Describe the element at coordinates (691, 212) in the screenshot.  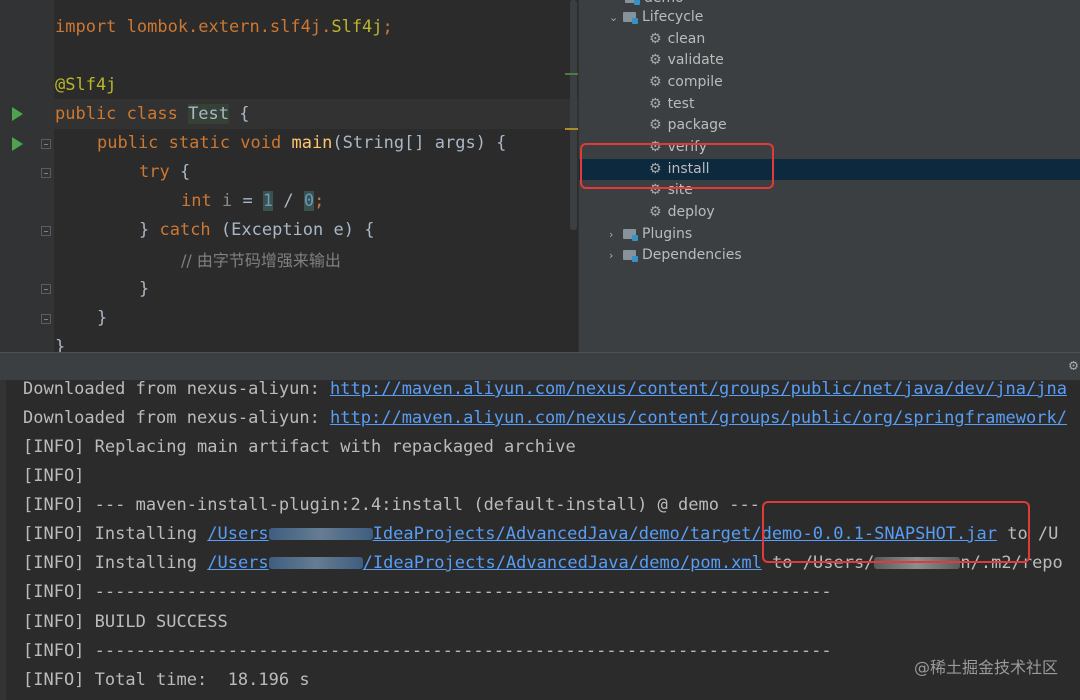
I see `phase-label: deploy` at that location.